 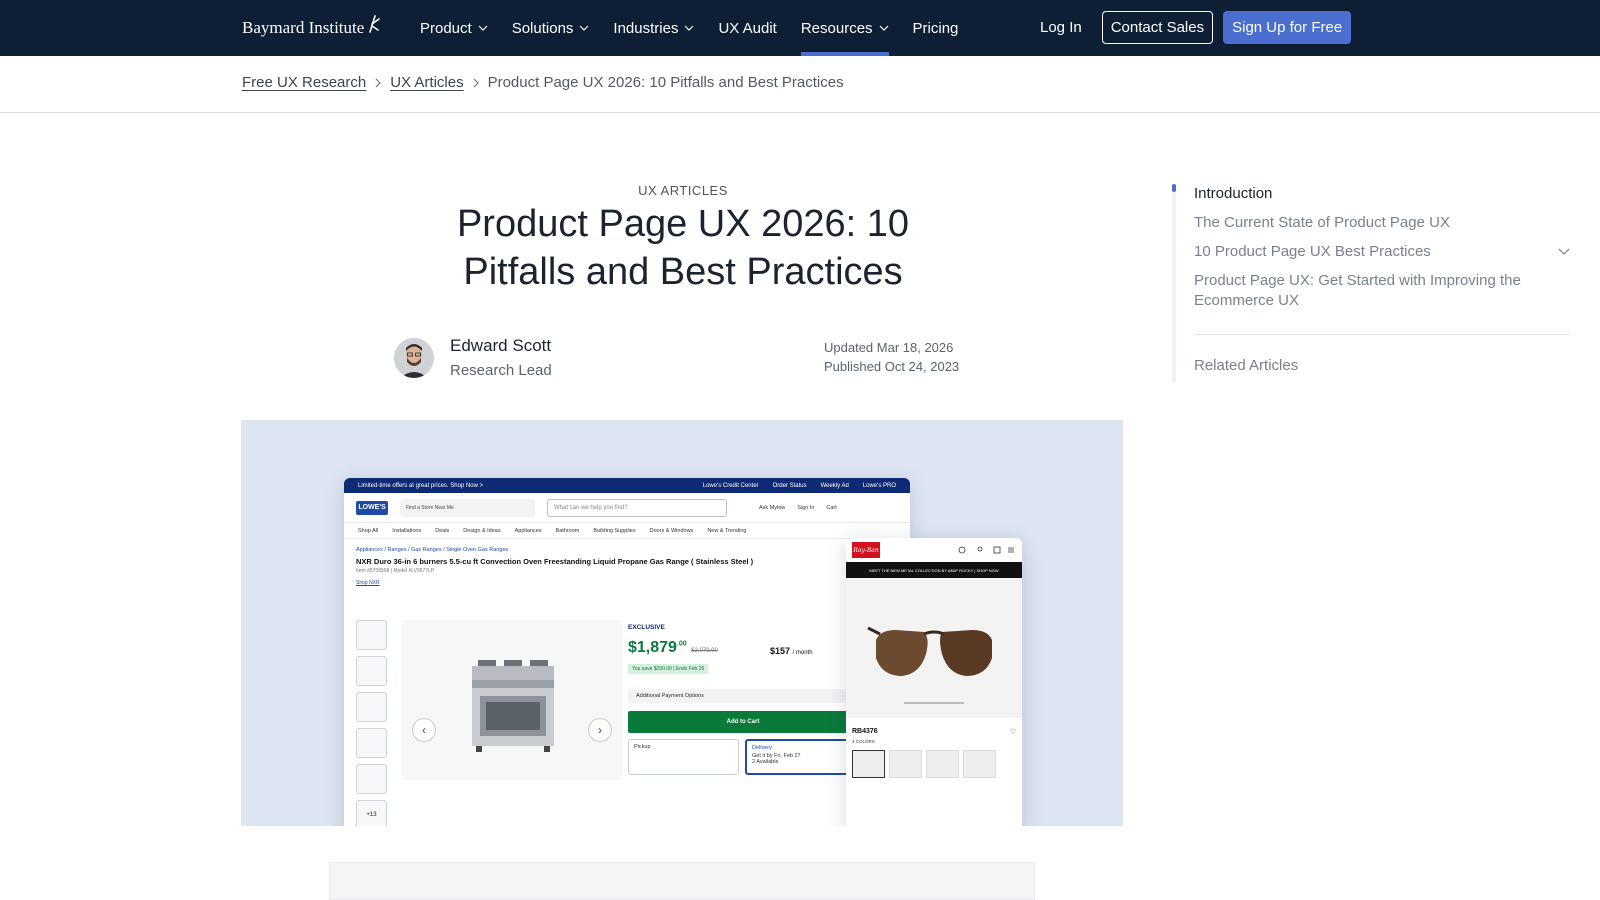 What do you see at coordinates (407, 530) in the screenshot?
I see `subnav-item: Installations` at bounding box center [407, 530].